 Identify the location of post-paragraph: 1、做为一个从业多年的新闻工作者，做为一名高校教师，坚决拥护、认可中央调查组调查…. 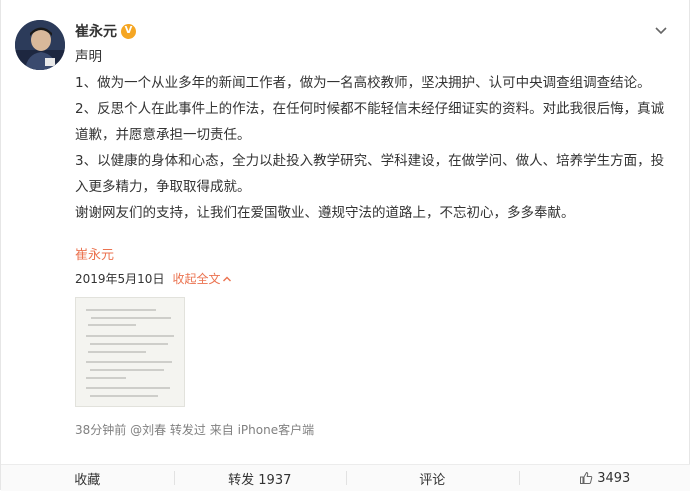
(375, 83).